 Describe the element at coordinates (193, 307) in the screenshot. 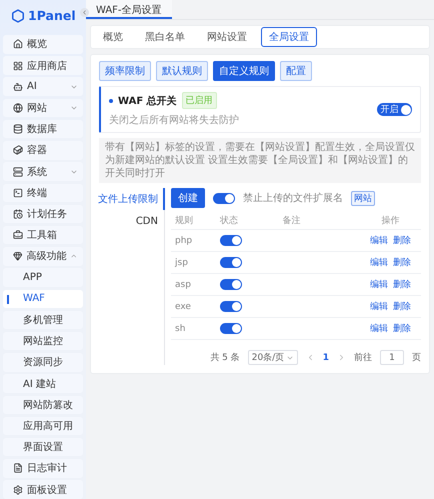

I see `table-cell: exe` at that location.